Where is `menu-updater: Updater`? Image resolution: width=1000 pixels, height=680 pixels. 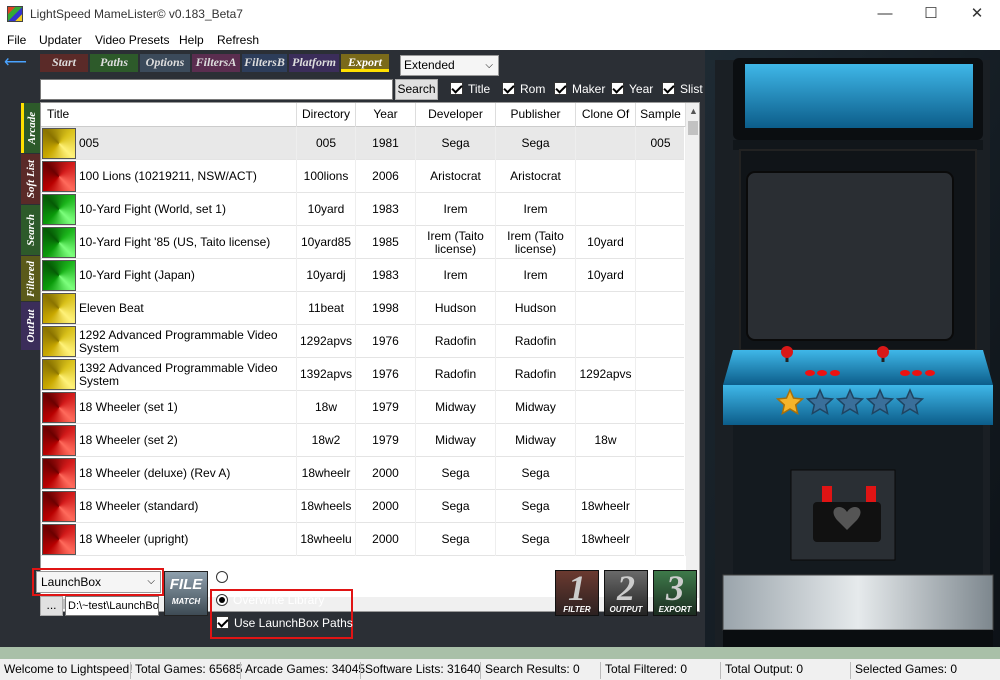 menu-updater: Updater is located at coordinates (60, 40).